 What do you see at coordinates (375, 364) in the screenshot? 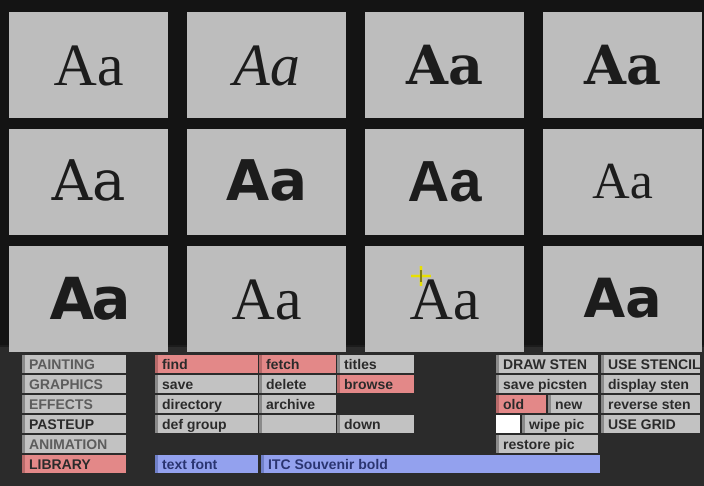
I see `panel-button: titles` at bounding box center [375, 364].